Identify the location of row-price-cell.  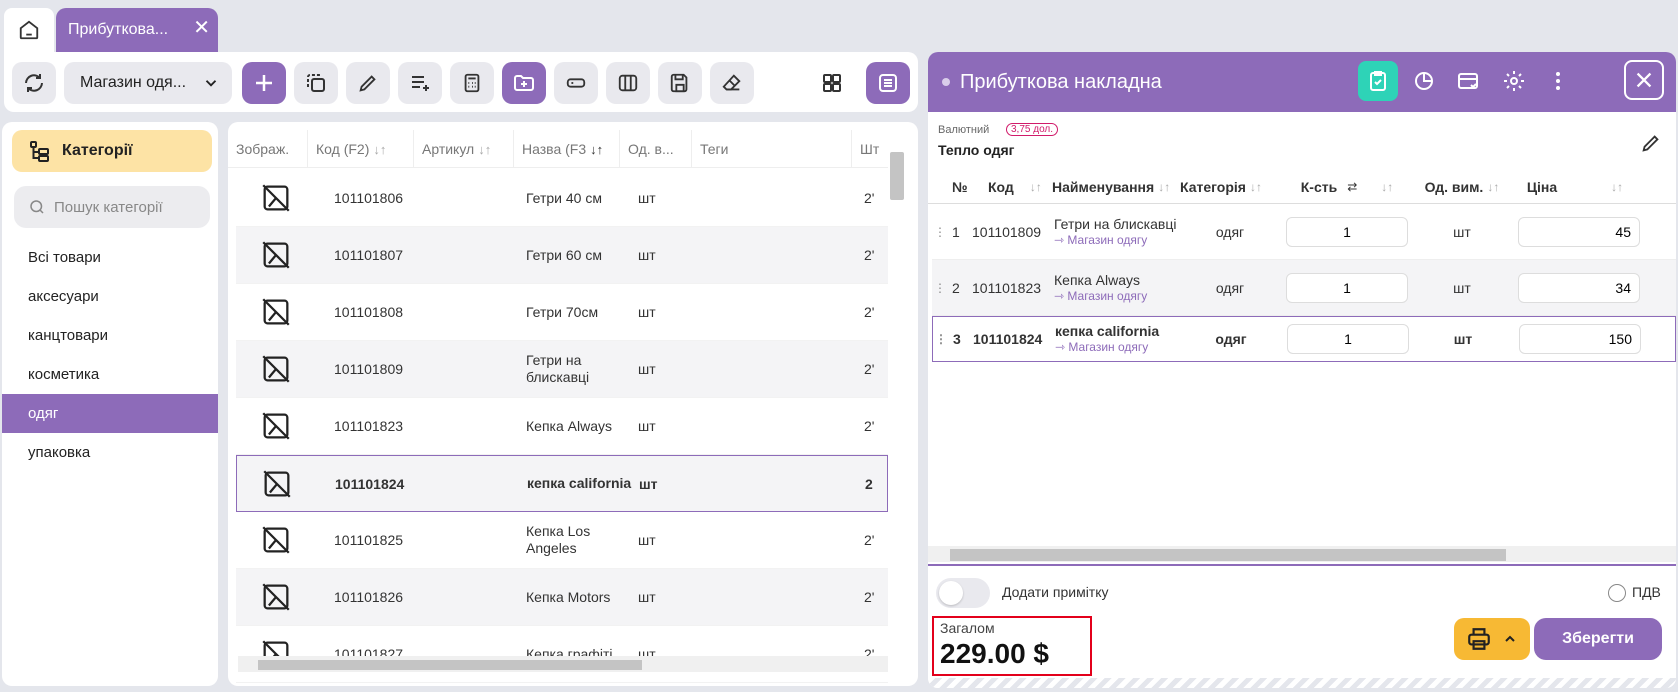
(1575, 231).